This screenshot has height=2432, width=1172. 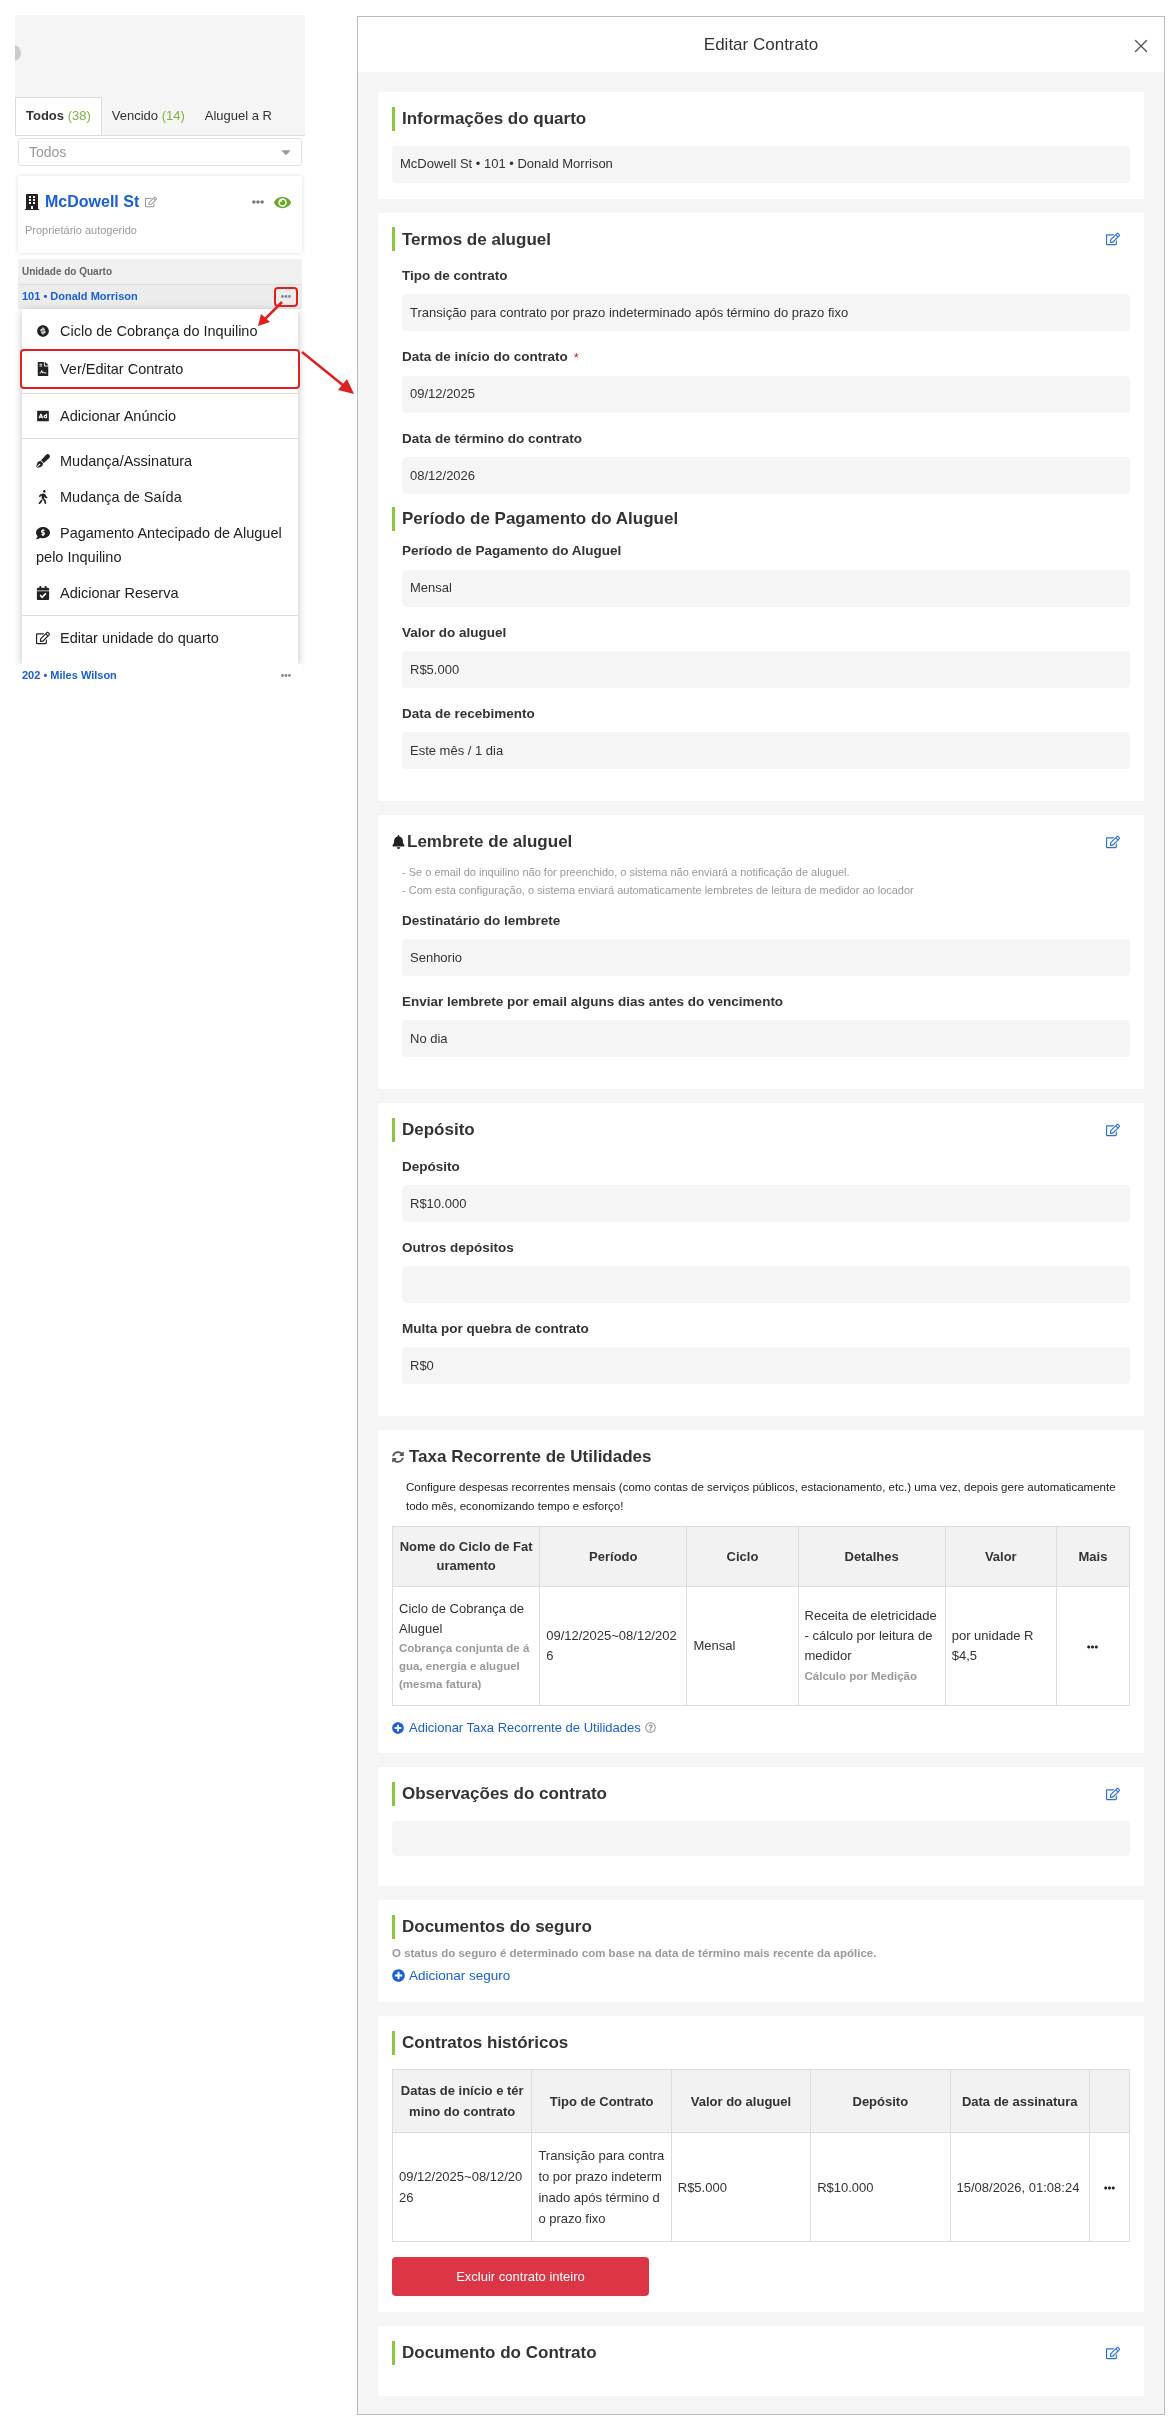 I want to click on column-header: Ciclo, so click(x=742, y=1556).